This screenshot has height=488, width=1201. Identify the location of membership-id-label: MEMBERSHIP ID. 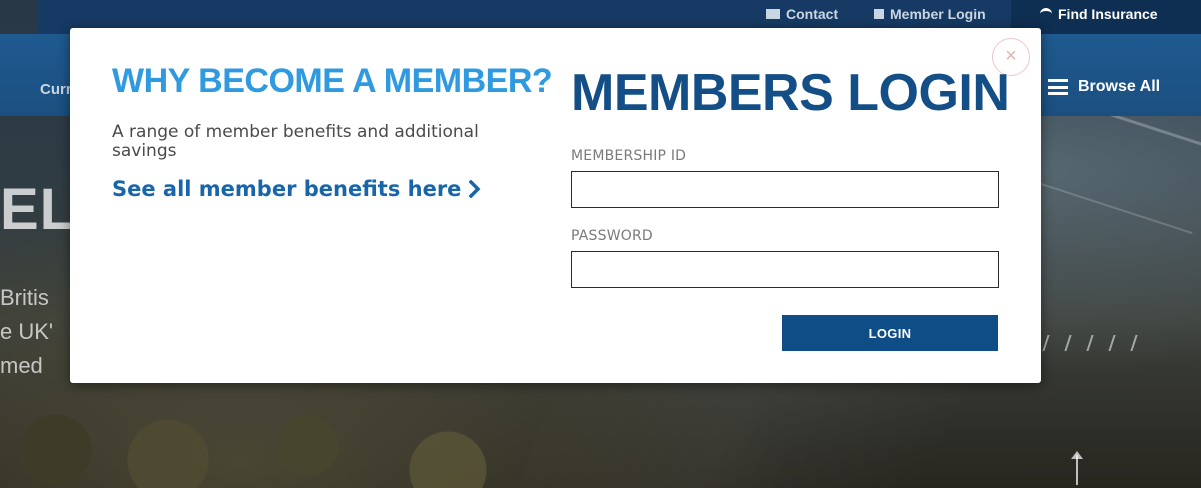
(629, 156).